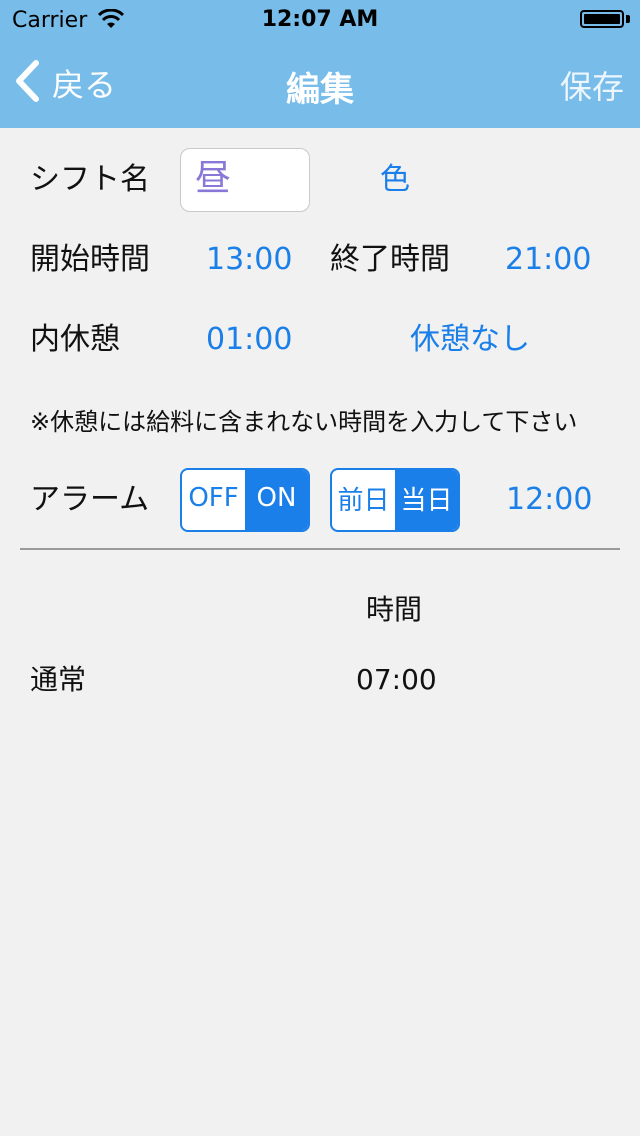 The width and height of the screenshot is (640, 1136). What do you see at coordinates (90, 179) in the screenshot?
I see `shift-name-label: シフト名` at bounding box center [90, 179].